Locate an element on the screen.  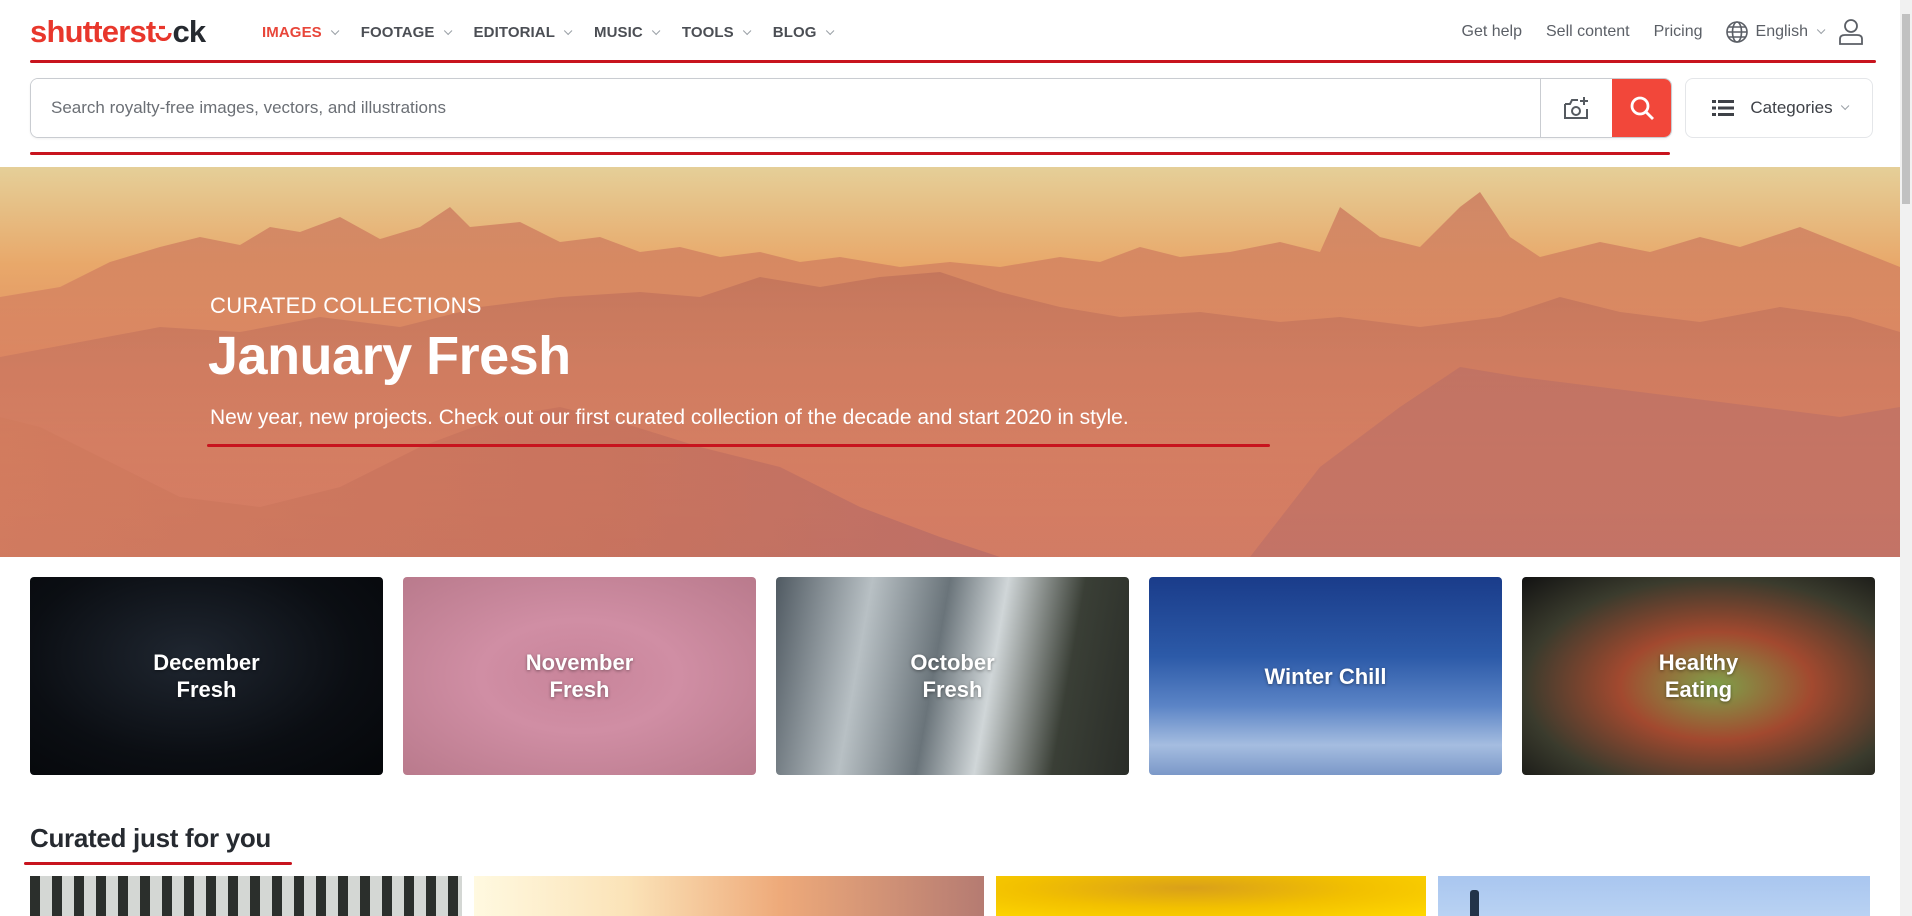
nav-images: IMAGES is located at coordinates (301, 32).